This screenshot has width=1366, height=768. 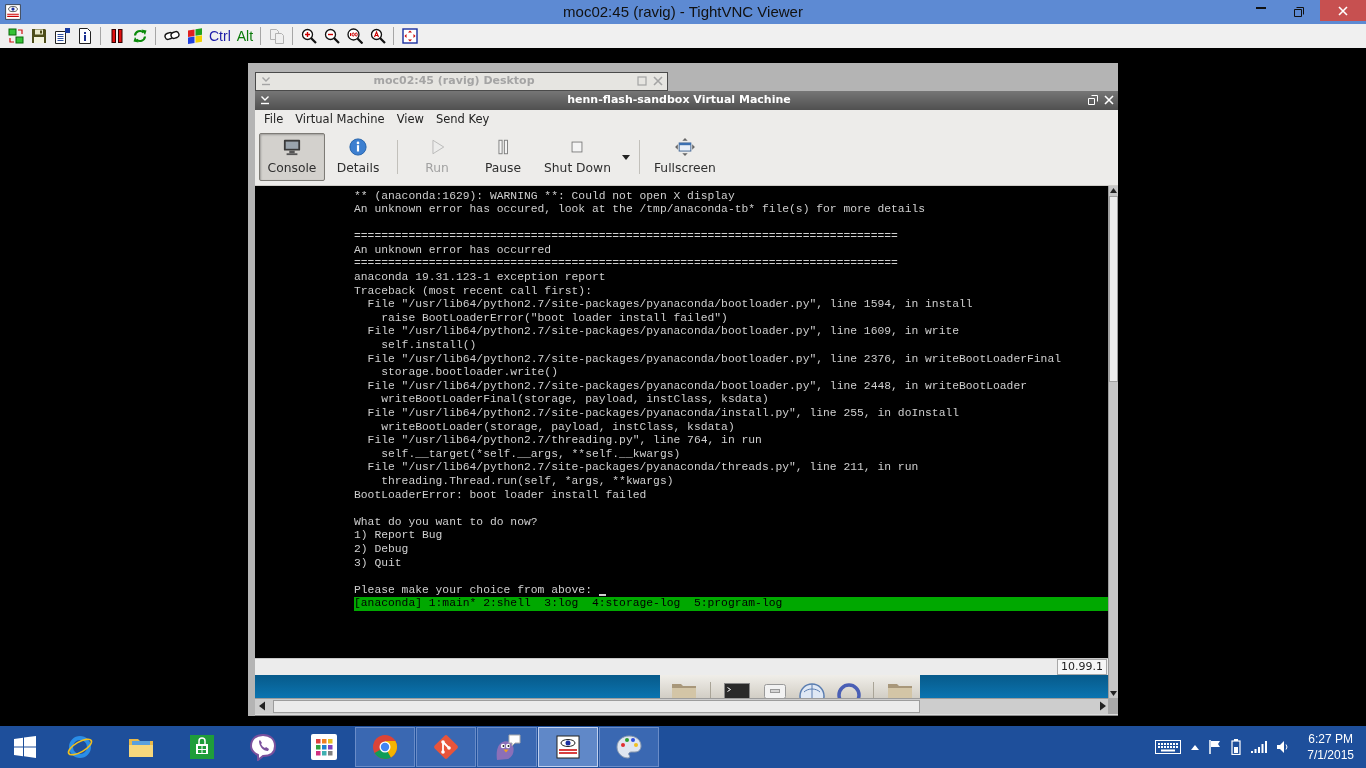 I want to click on key-button: Alt, so click(x=245, y=36).